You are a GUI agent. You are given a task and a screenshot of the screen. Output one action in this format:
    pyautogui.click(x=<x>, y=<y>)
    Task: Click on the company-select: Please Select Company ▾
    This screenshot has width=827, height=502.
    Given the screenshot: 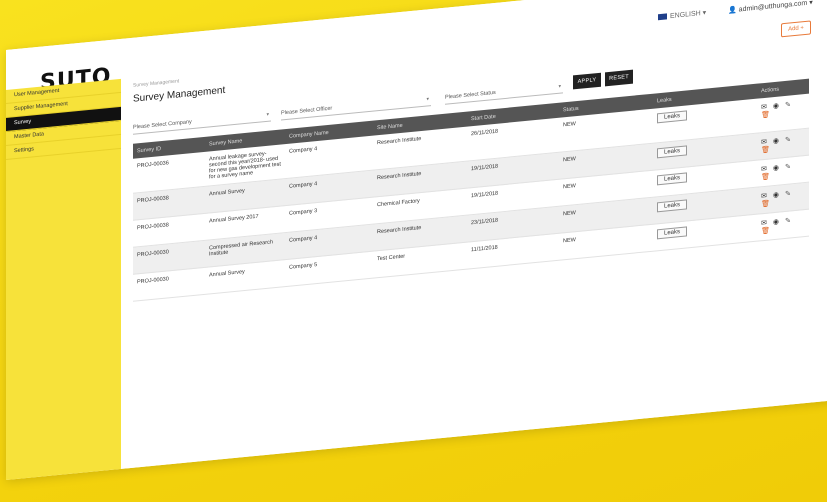 What is the action you would take?
    pyautogui.click(x=202, y=121)
    